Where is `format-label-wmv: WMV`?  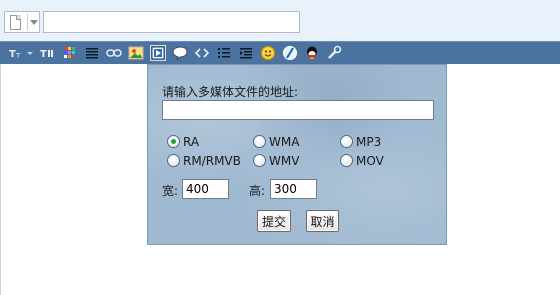 format-label-wmv: WMV is located at coordinates (284, 161).